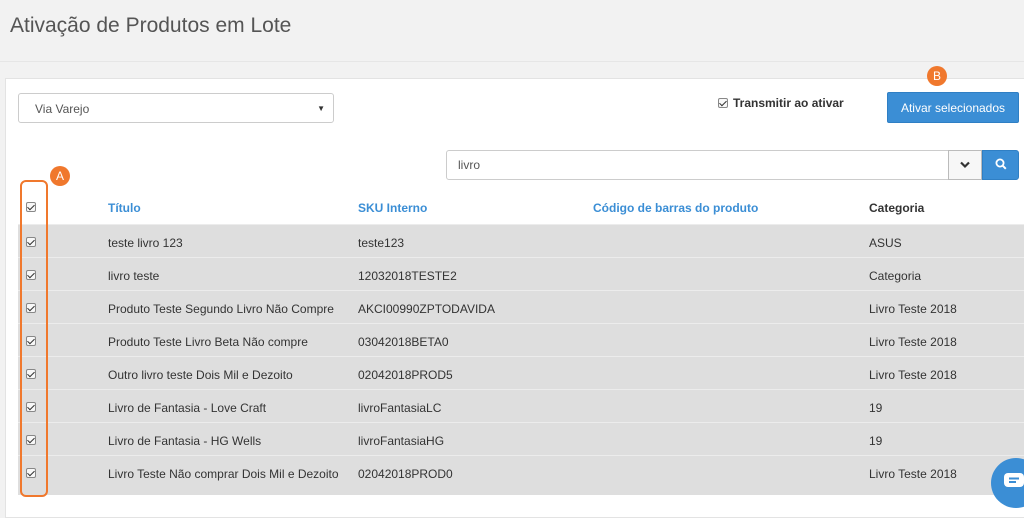 The width and height of the screenshot is (1024, 518). Describe the element at coordinates (697, 165) in the screenshot. I see `search-input` at that location.